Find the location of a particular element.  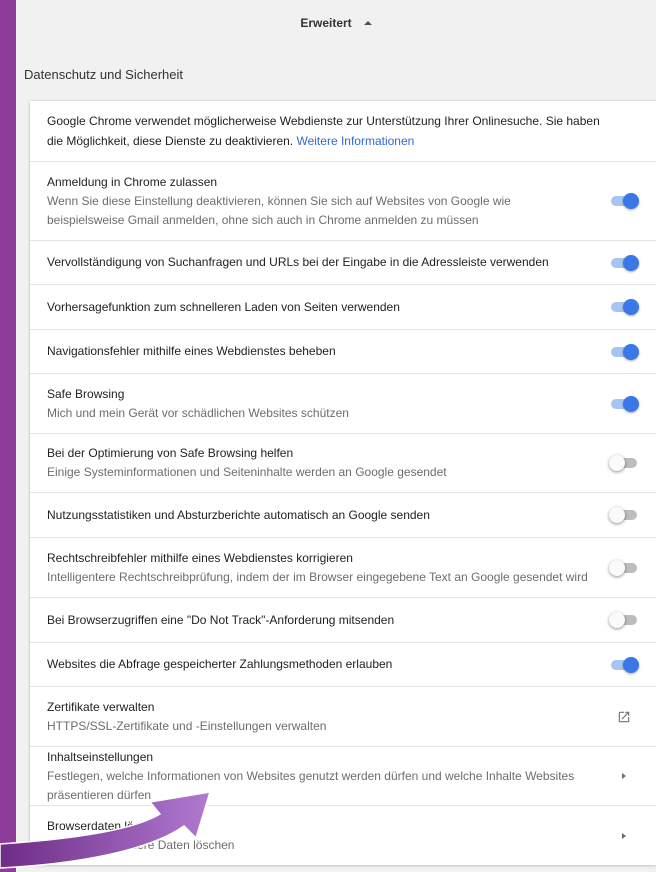

prediction-toggle is located at coordinates (624, 307).